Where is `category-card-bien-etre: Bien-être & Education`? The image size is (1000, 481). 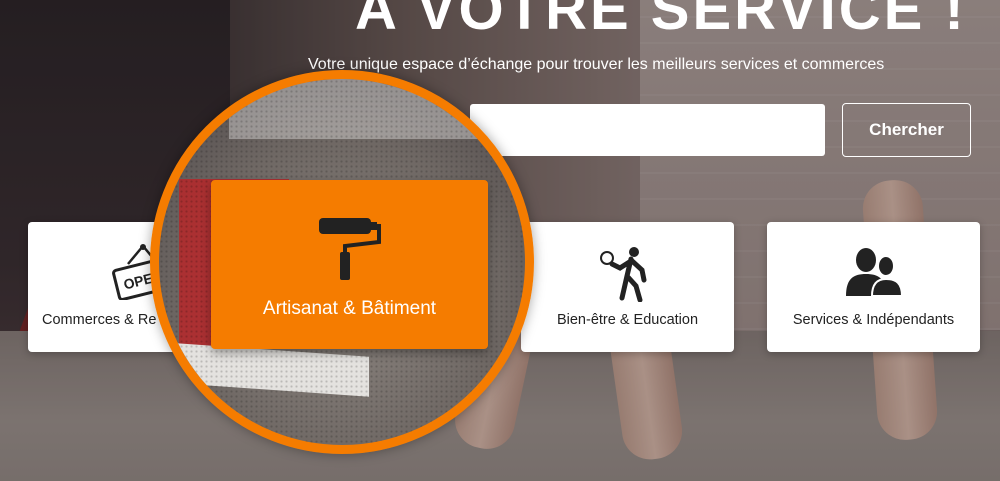
category-card-bien-etre: Bien-être & Education is located at coordinates (627, 287).